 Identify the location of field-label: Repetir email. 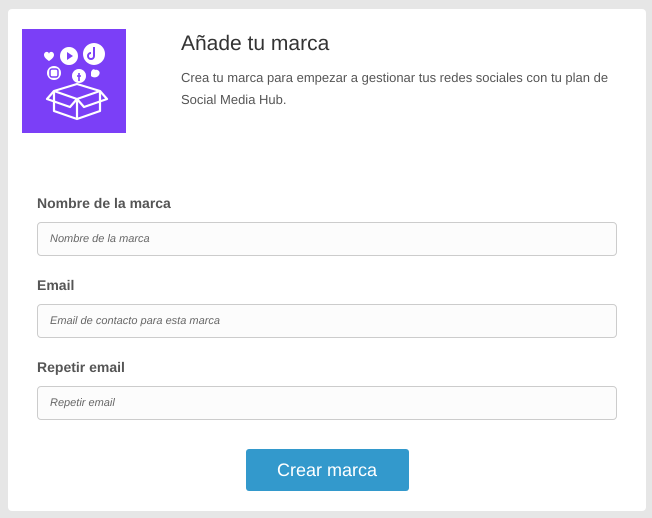
(81, 367).